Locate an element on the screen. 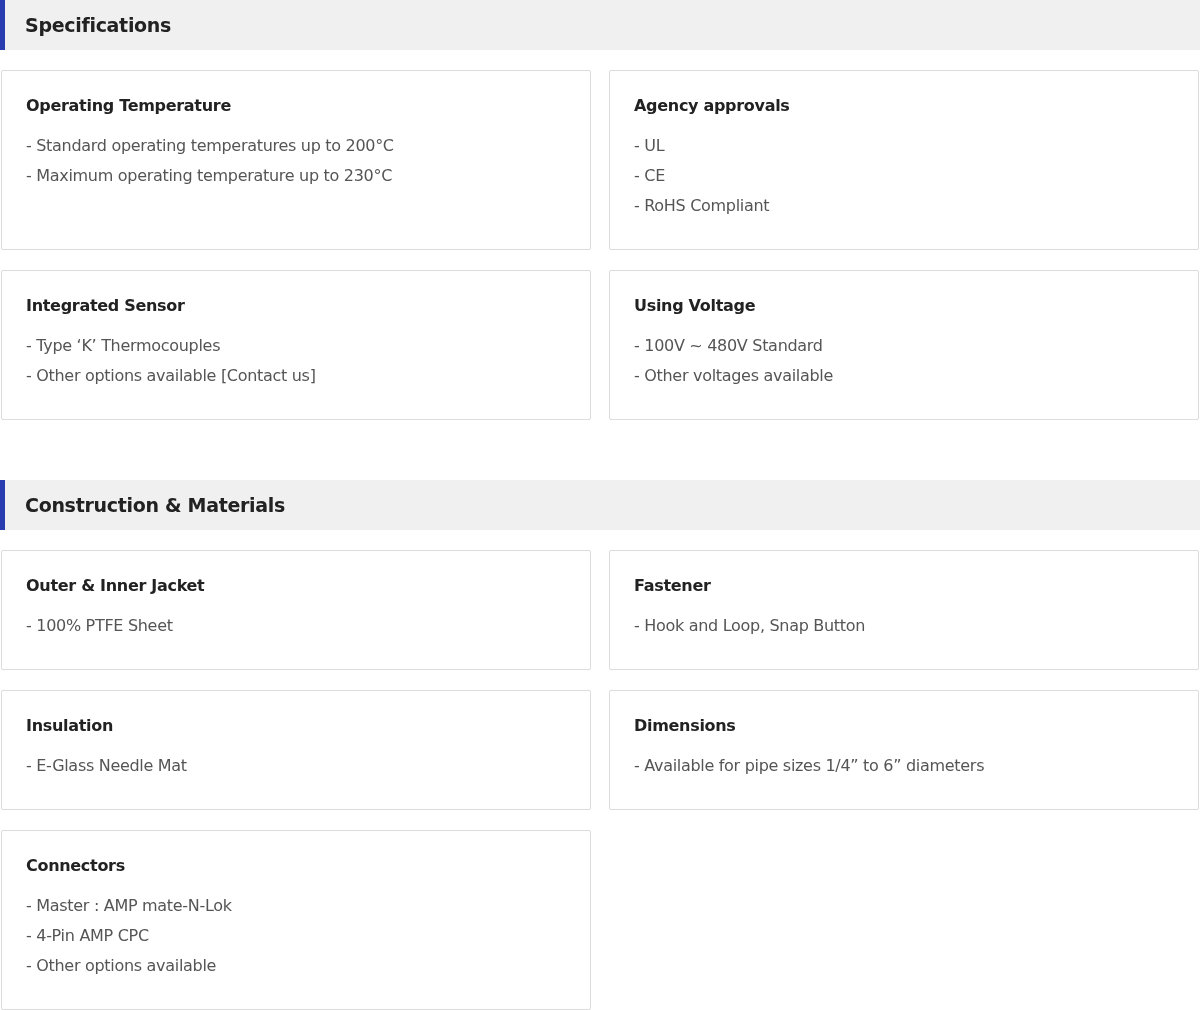  spec-item: - 100% PTFE Sheet is located at coordinates (100, 626).